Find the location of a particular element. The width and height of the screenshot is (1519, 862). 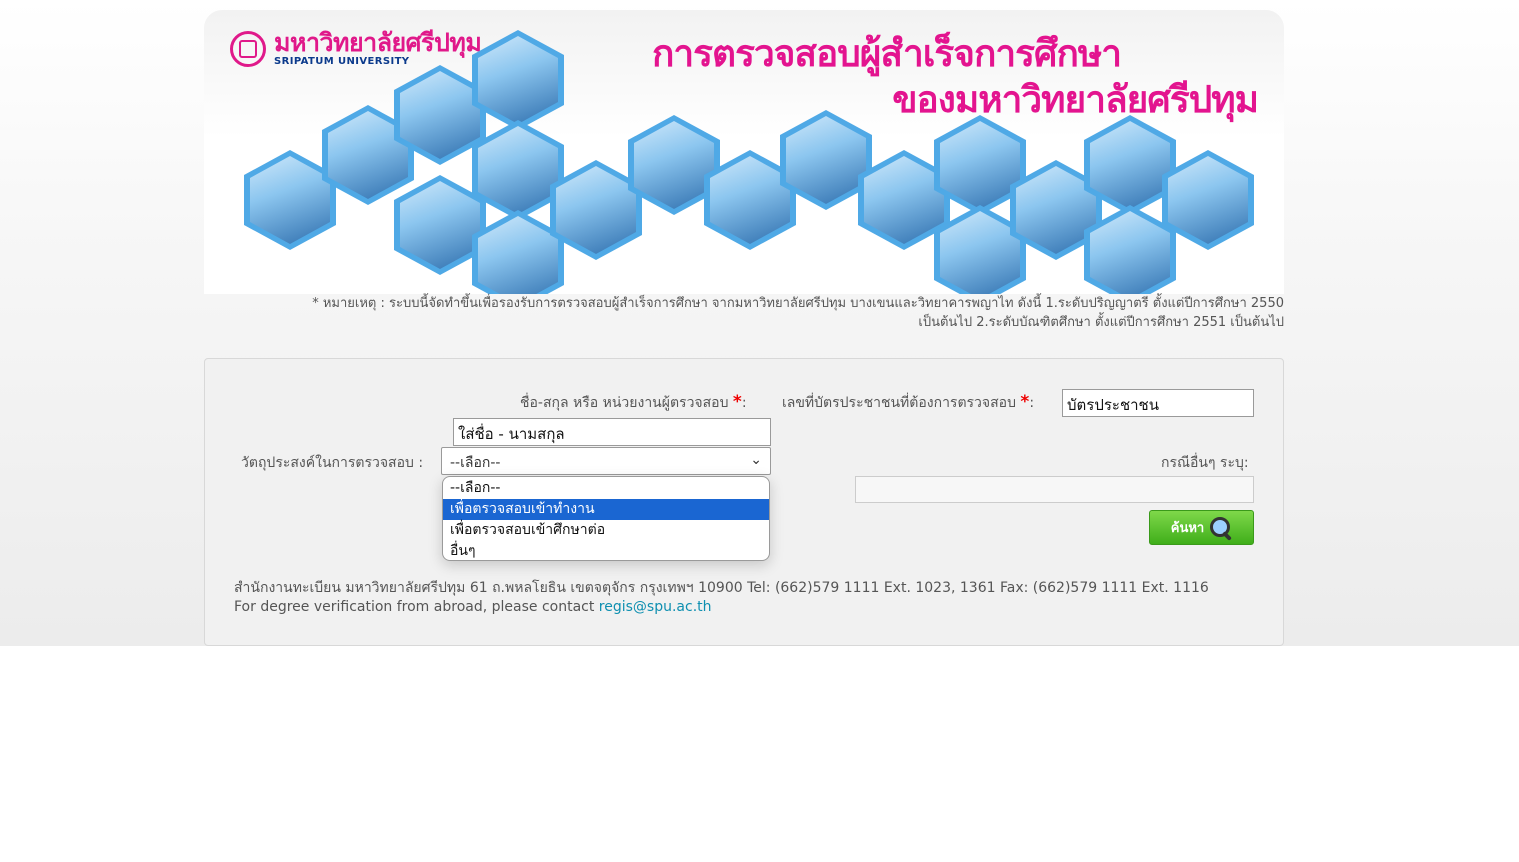

name-label: ชื่อ-สกุล หรือ หน่วยงานผู้ตรวจสอบ *: is located at coordinates (633, 403).